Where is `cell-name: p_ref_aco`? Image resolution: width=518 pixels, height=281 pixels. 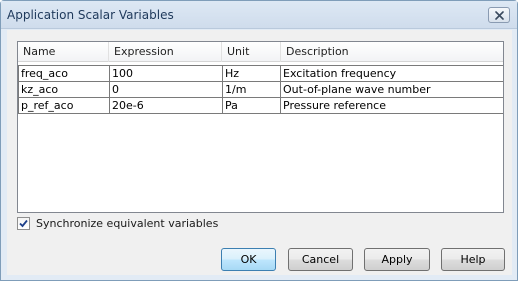 cell-name: p_ref_aco is located at coordinates (64, 105).